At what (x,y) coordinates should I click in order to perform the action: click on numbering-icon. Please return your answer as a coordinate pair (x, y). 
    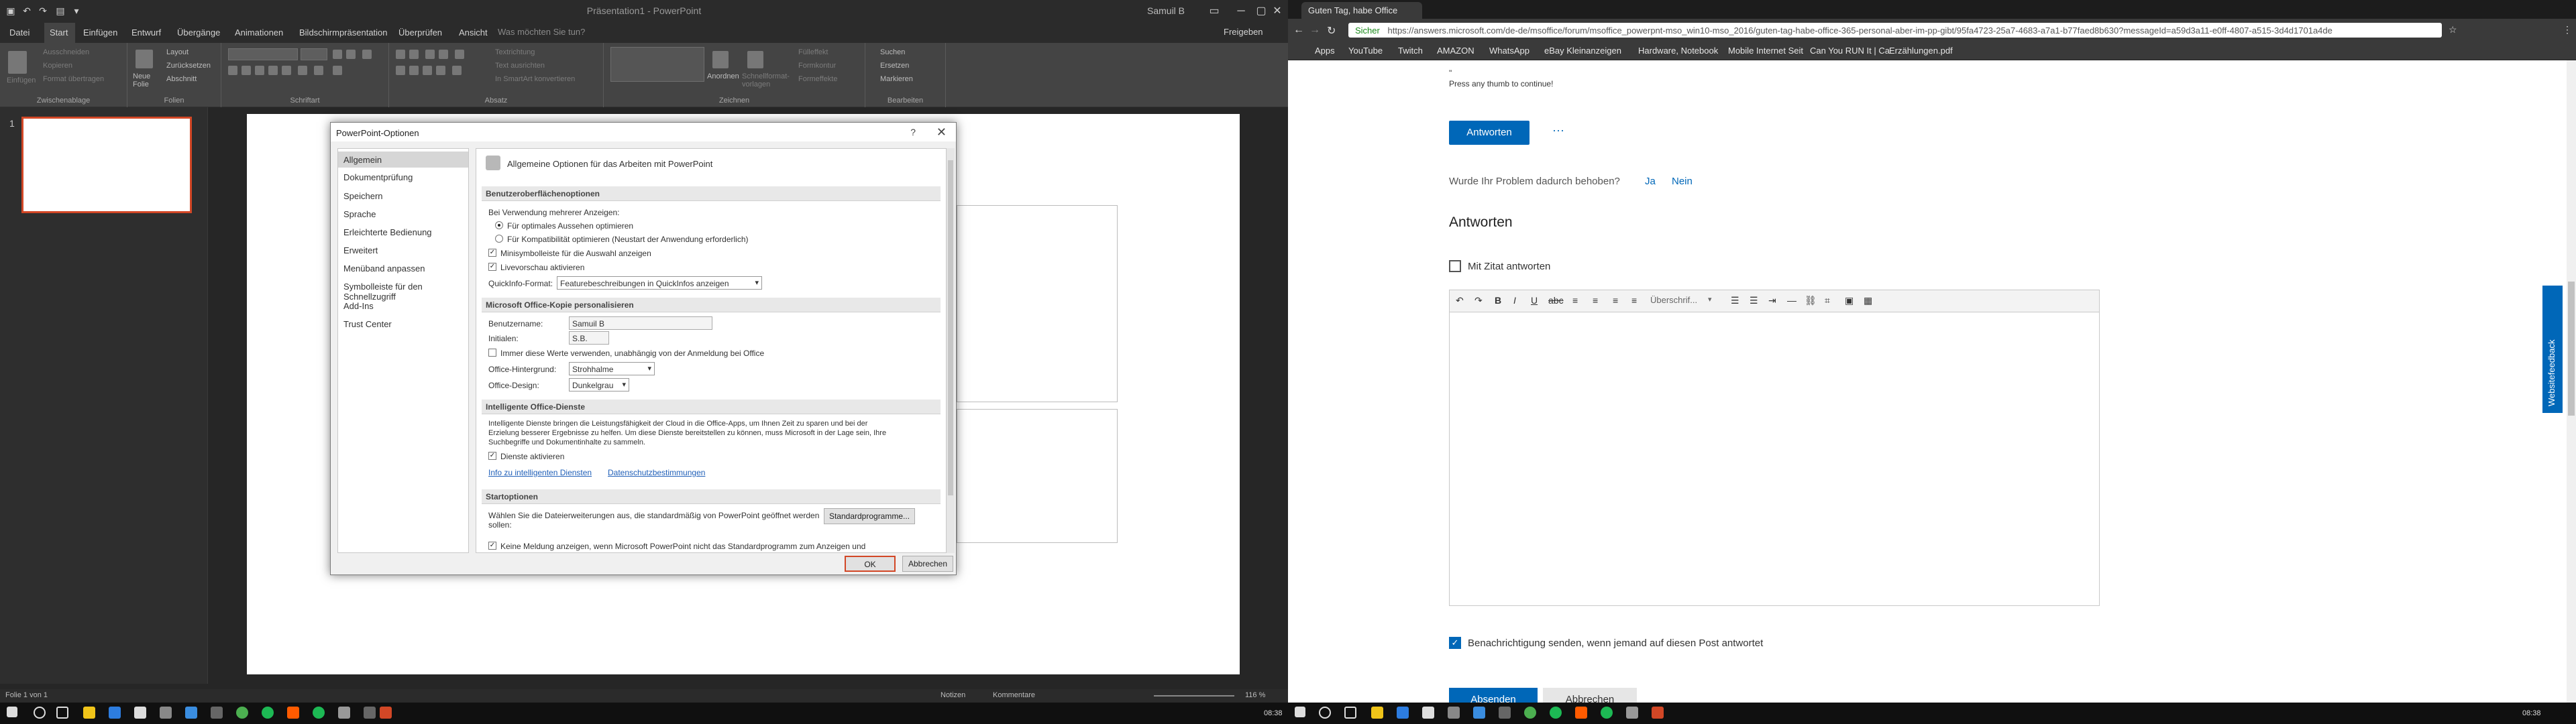
    Looking at the image, I should click on (414, 55).